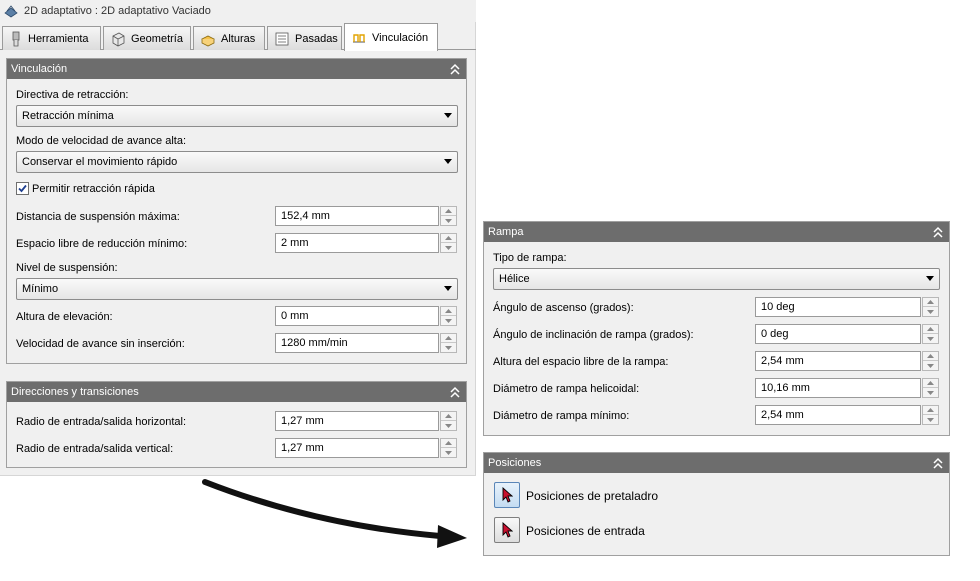 This screenshot has width=980, height=581. I want to click on tab-vinculacion: Vinculación, so click(391, 37).